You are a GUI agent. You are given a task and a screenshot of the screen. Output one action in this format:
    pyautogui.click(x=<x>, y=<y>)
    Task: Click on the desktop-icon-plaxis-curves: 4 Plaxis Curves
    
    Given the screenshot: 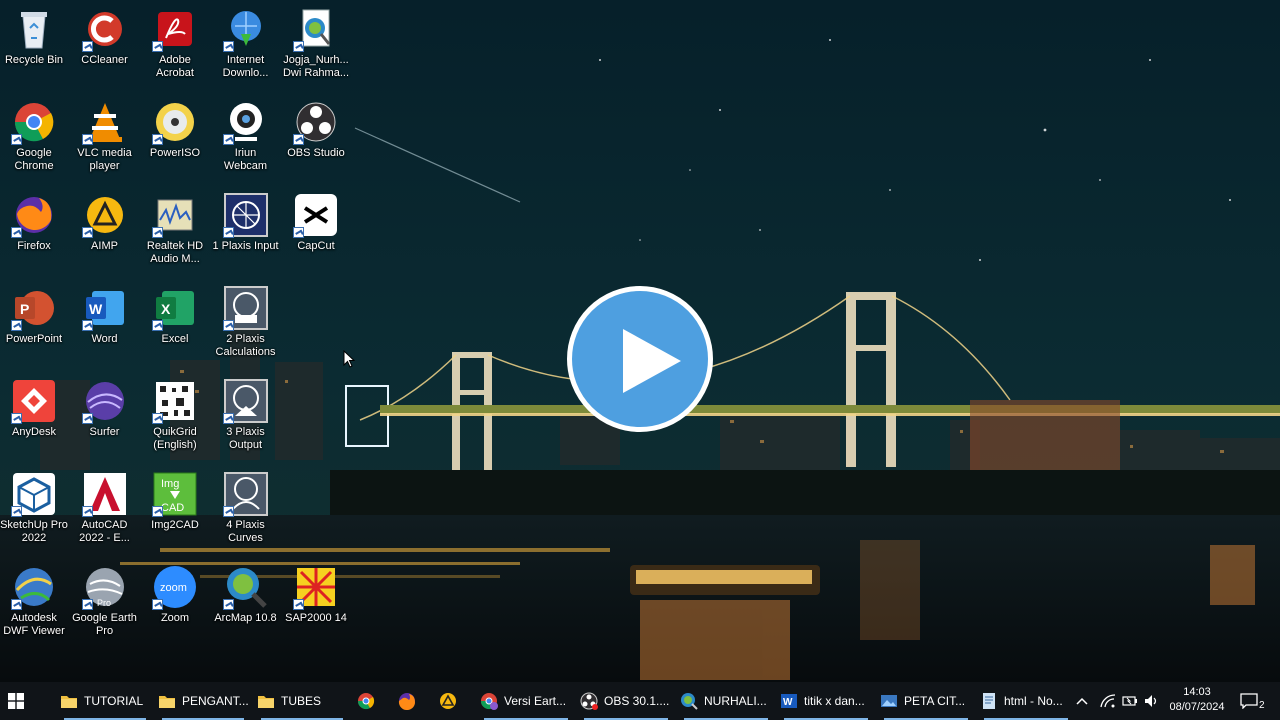 What is the action you would take?
    pyautogui.click(x=246, y=512)
    